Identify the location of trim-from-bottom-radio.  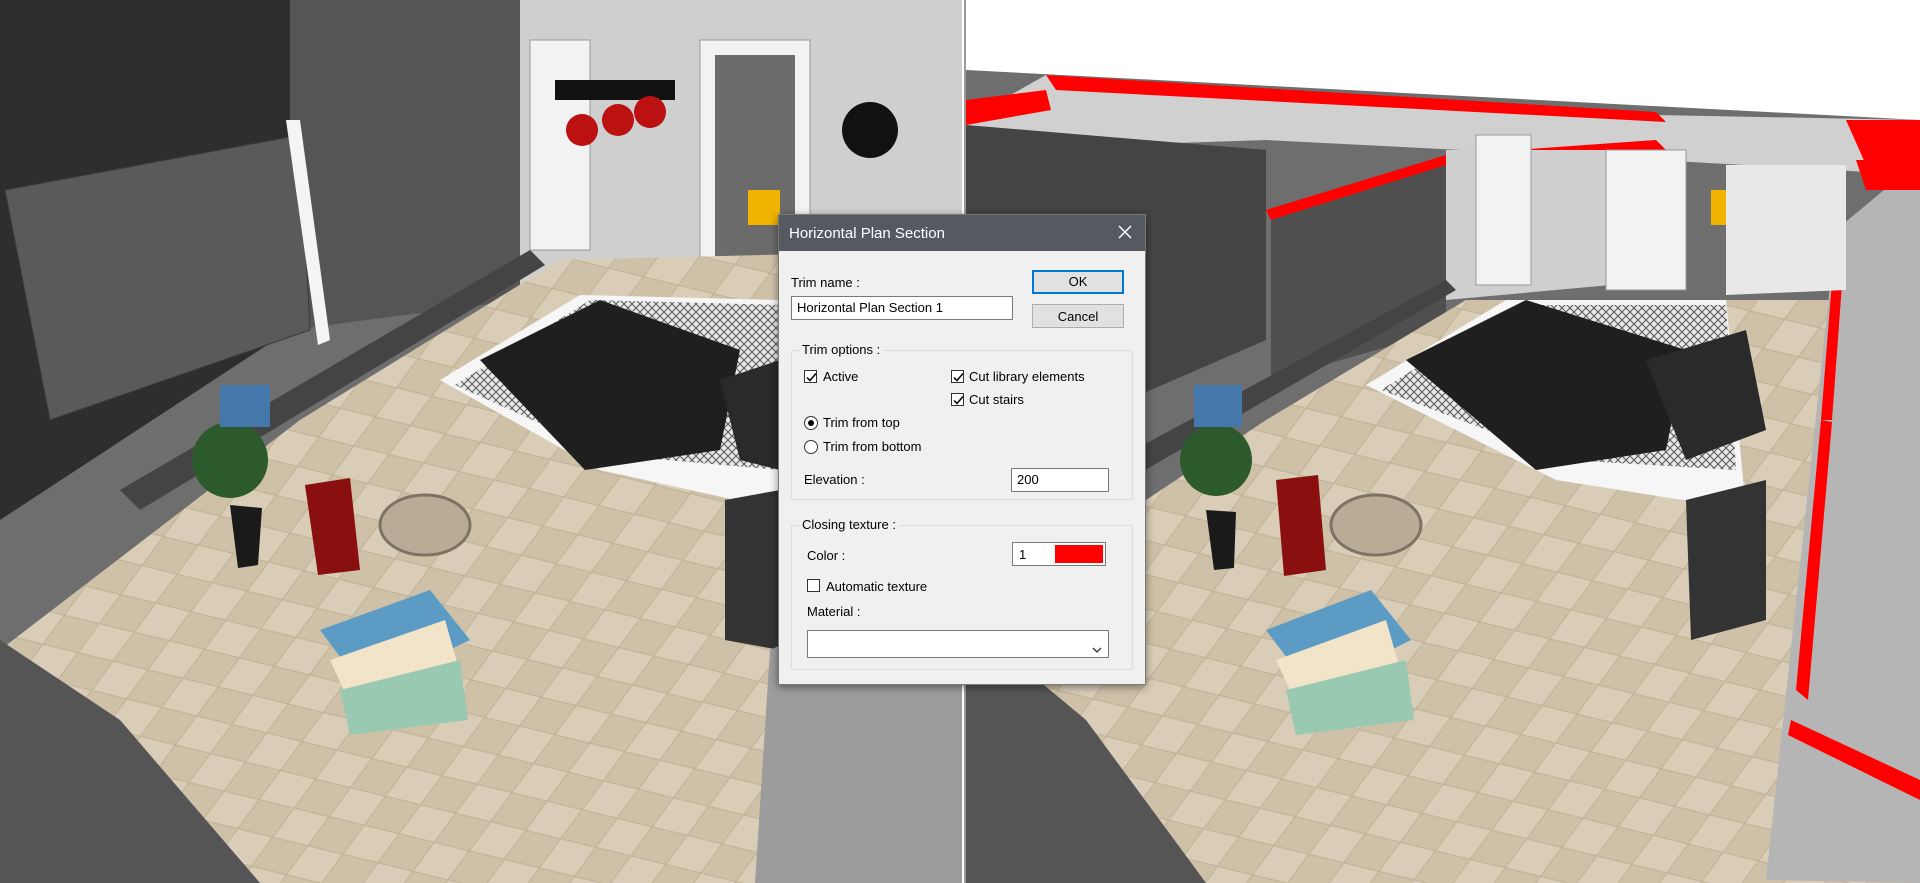
(811, 447).